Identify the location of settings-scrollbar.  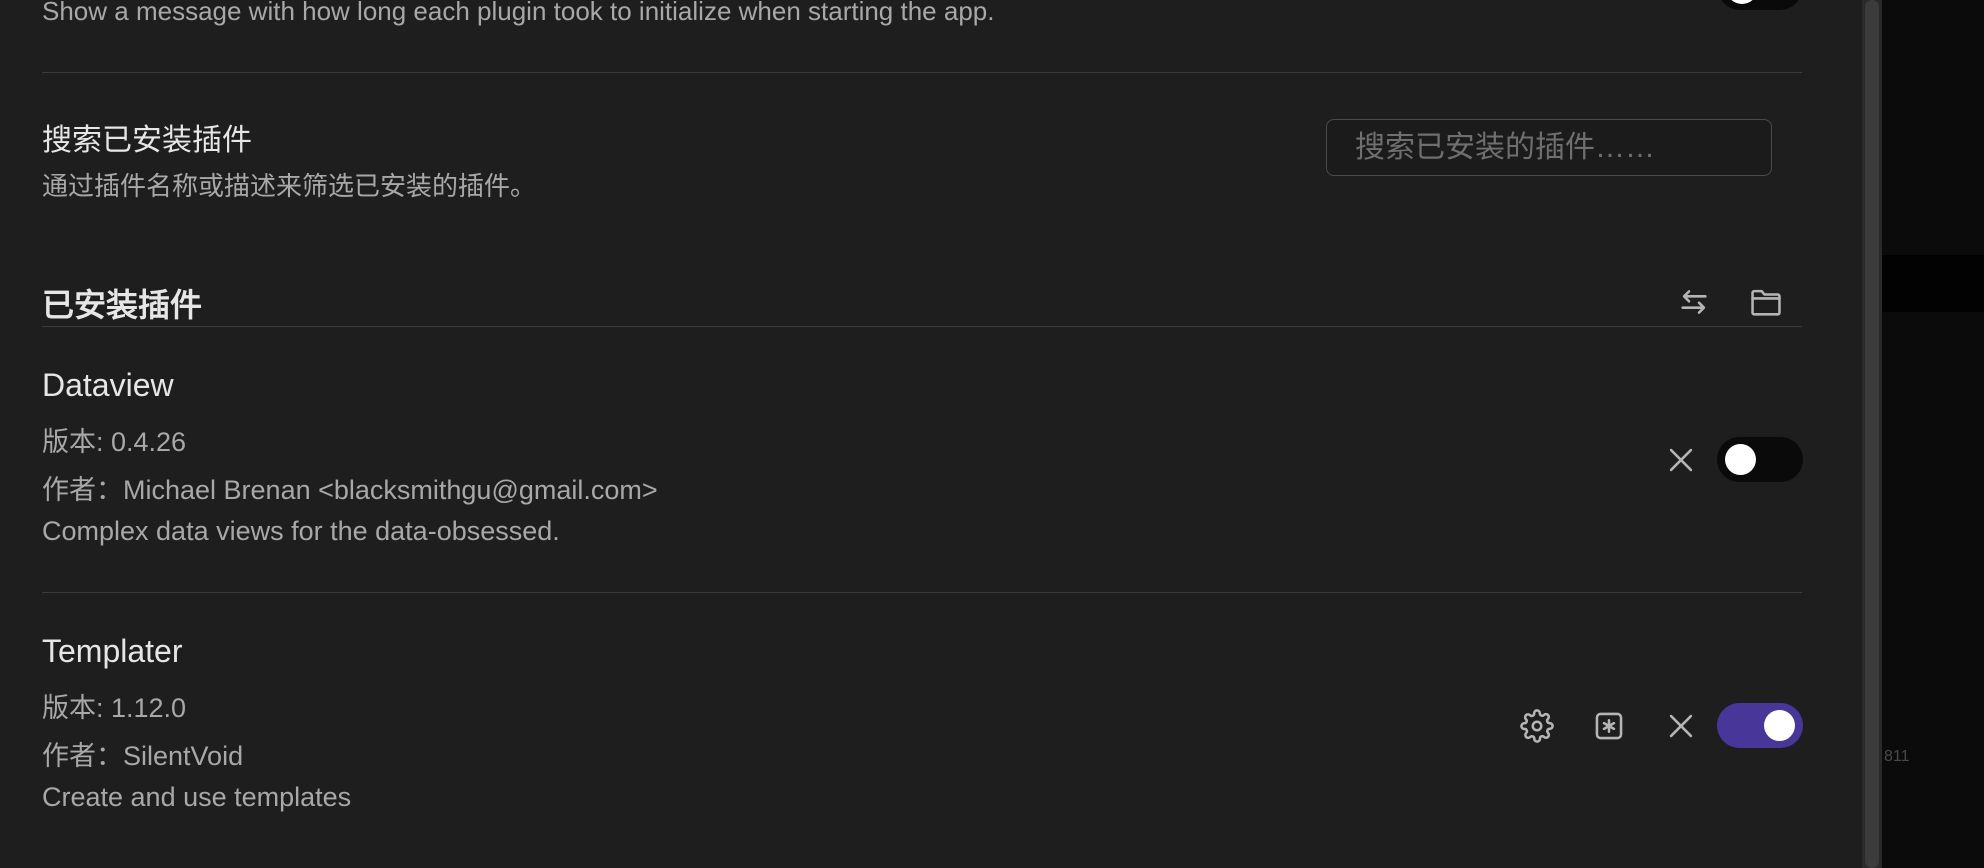
(1872, 434).